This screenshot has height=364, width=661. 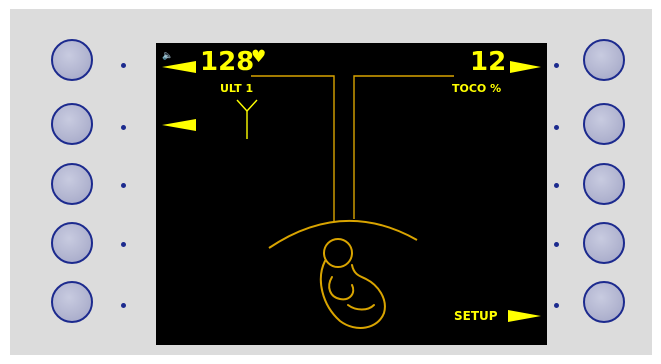 What do you see at coordinates (556, 185) in the screenshot?
I see `right-softkey-3-indicator` at bounding box center [556, 185].